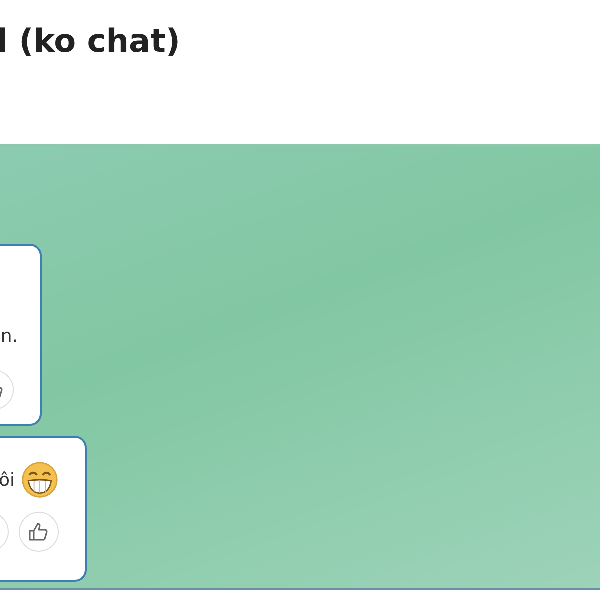 The width and height of the screenshot is (600, 600). What do you see at coordinates (7, 480) in the screenshot?
I see `message-text: ôi` at bounding box center [7, 480].